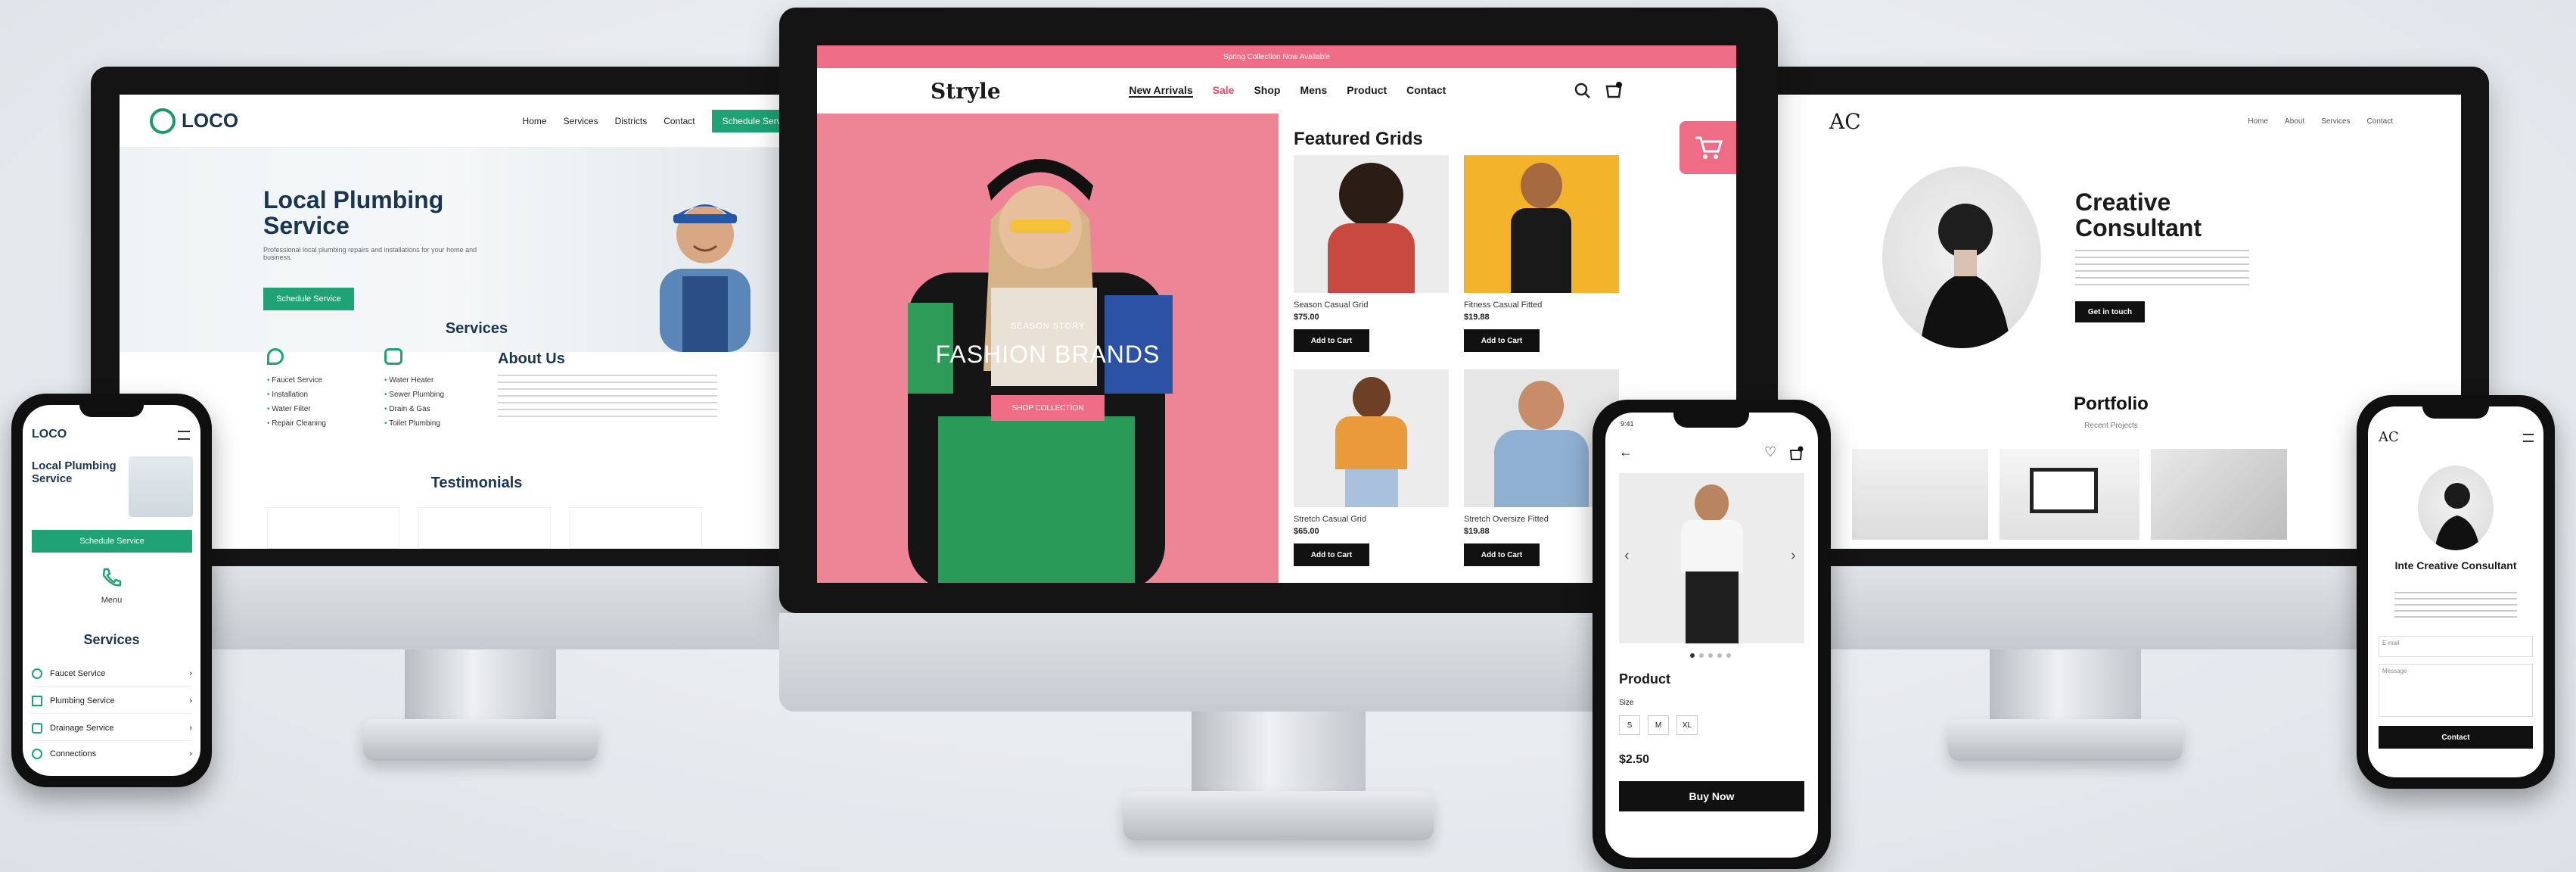 The image size is (2576, 872). What do you see at coordinates (1692, 655) in the screenshot?
I see `dot-active` at bounding box center [1692, 655].